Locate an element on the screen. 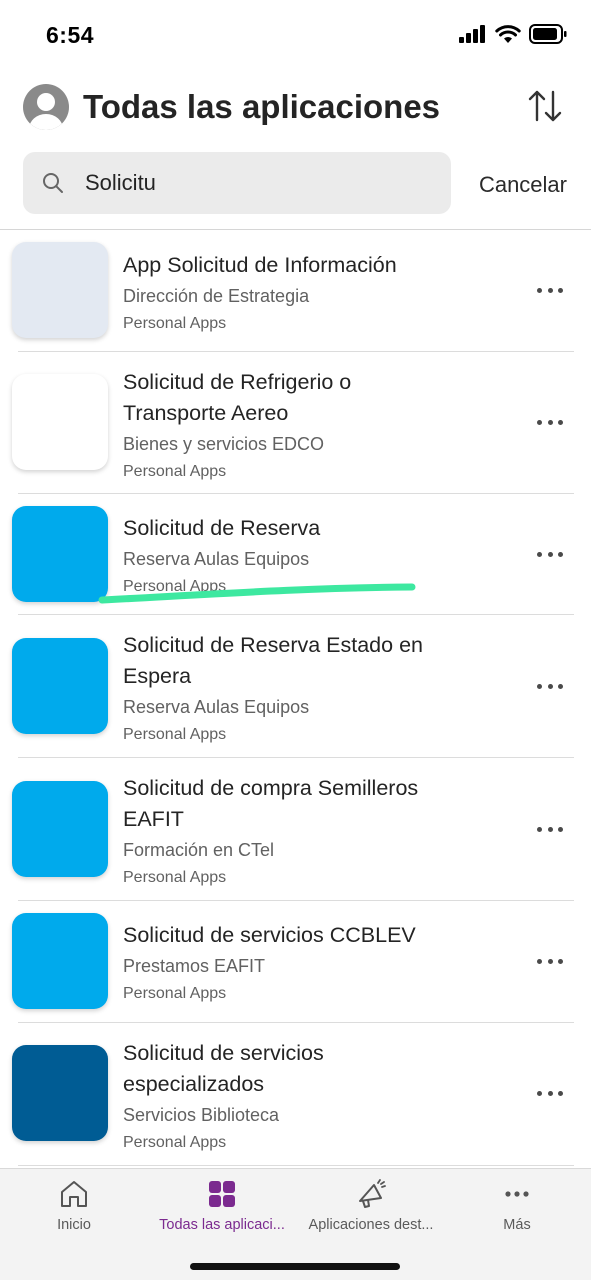  search-box is located at coordinates (237, 183).